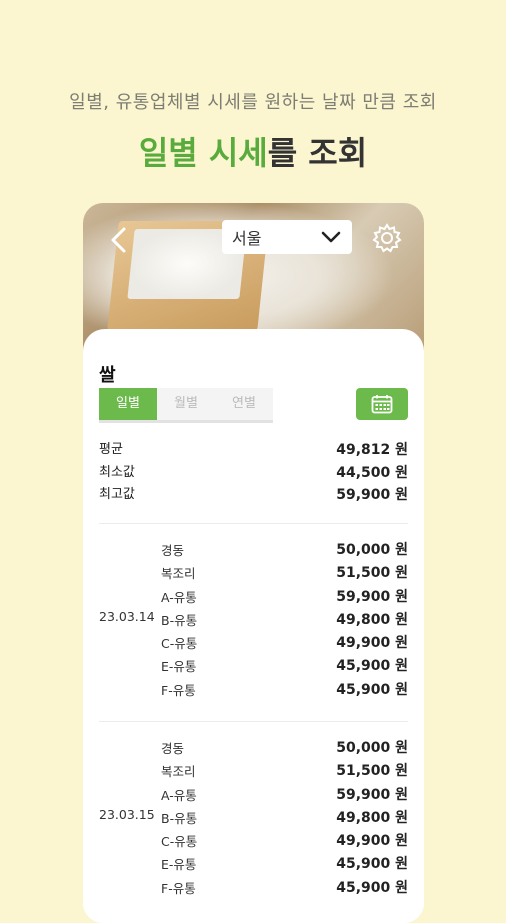 Image resolution: width=506 pixels, height=923 pixels. I want to click on back-button, so click(119, 240).